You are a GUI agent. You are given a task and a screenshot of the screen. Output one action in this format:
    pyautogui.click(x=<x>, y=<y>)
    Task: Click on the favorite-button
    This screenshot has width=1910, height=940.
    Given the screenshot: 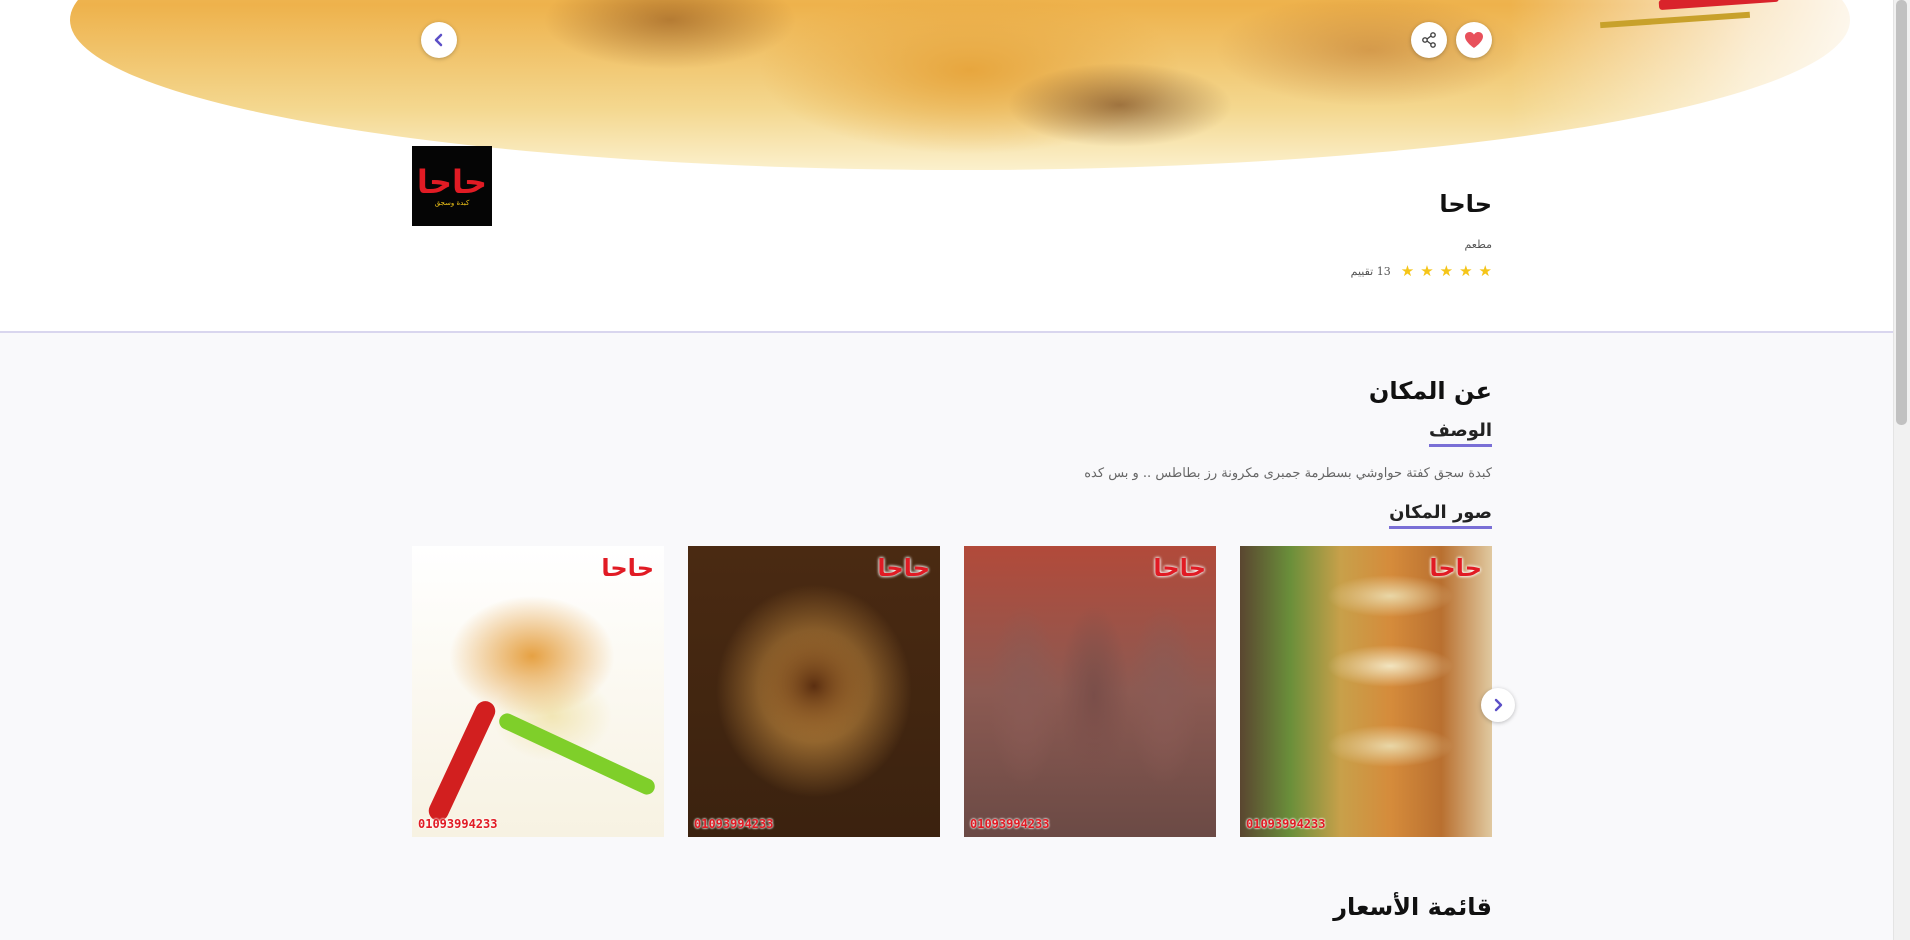 What is the action you would take?
    pyautogui.click(x=1474, y=40)
    